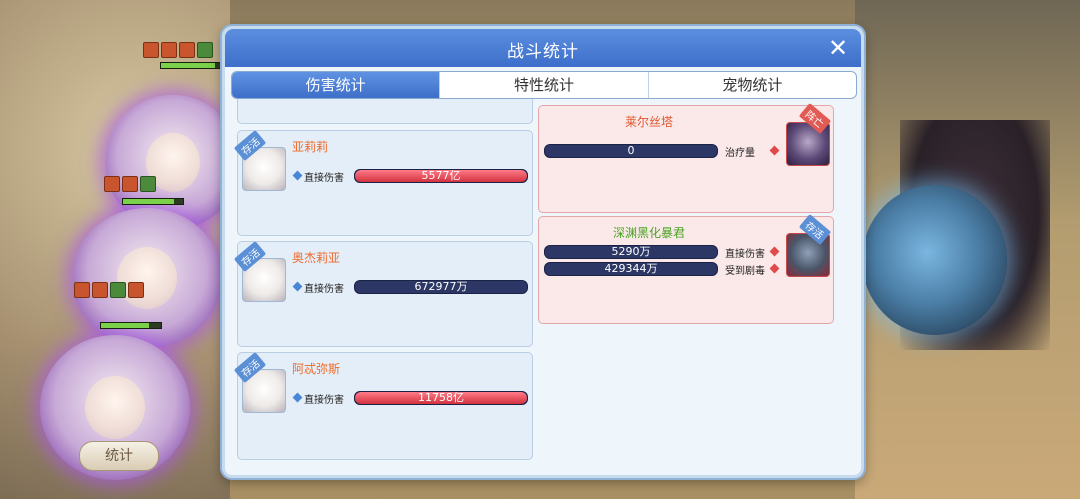 The width and height of the screenshot is (1080, 499). I want to click on dialog-titlebar: 战斗统计 ✕, so click(543, 48).